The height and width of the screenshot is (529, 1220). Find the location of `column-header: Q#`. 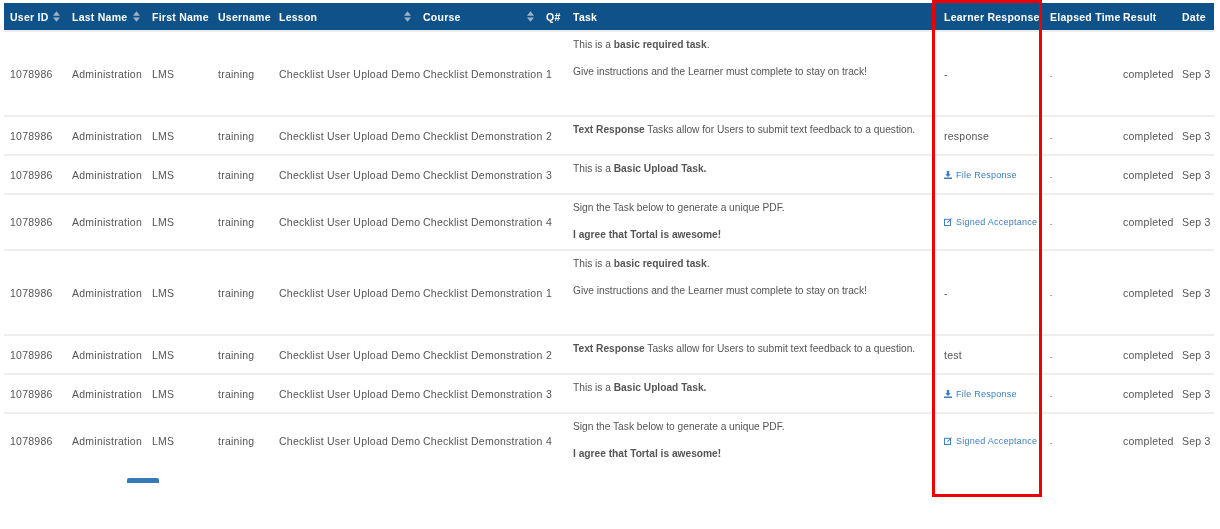

column-header: Q# is located at coordinates (553, 16).